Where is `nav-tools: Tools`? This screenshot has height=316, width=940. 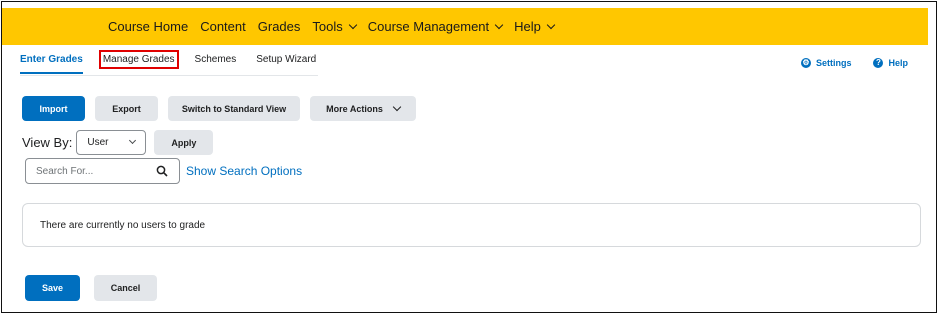 nav-tools: Tools is located at coordinates (334, 26).